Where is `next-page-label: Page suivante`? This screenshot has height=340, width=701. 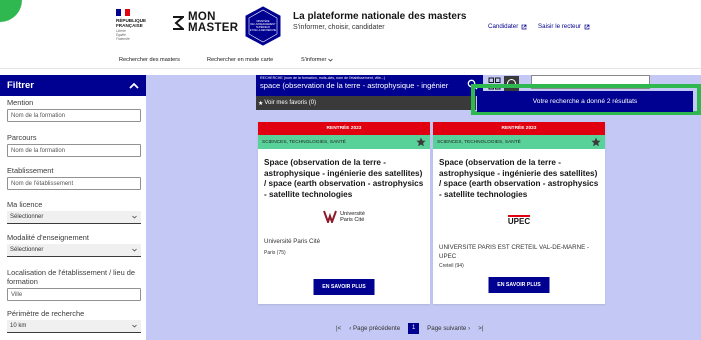 next-page-label: Page suivante is located at coordinates (447, 328).